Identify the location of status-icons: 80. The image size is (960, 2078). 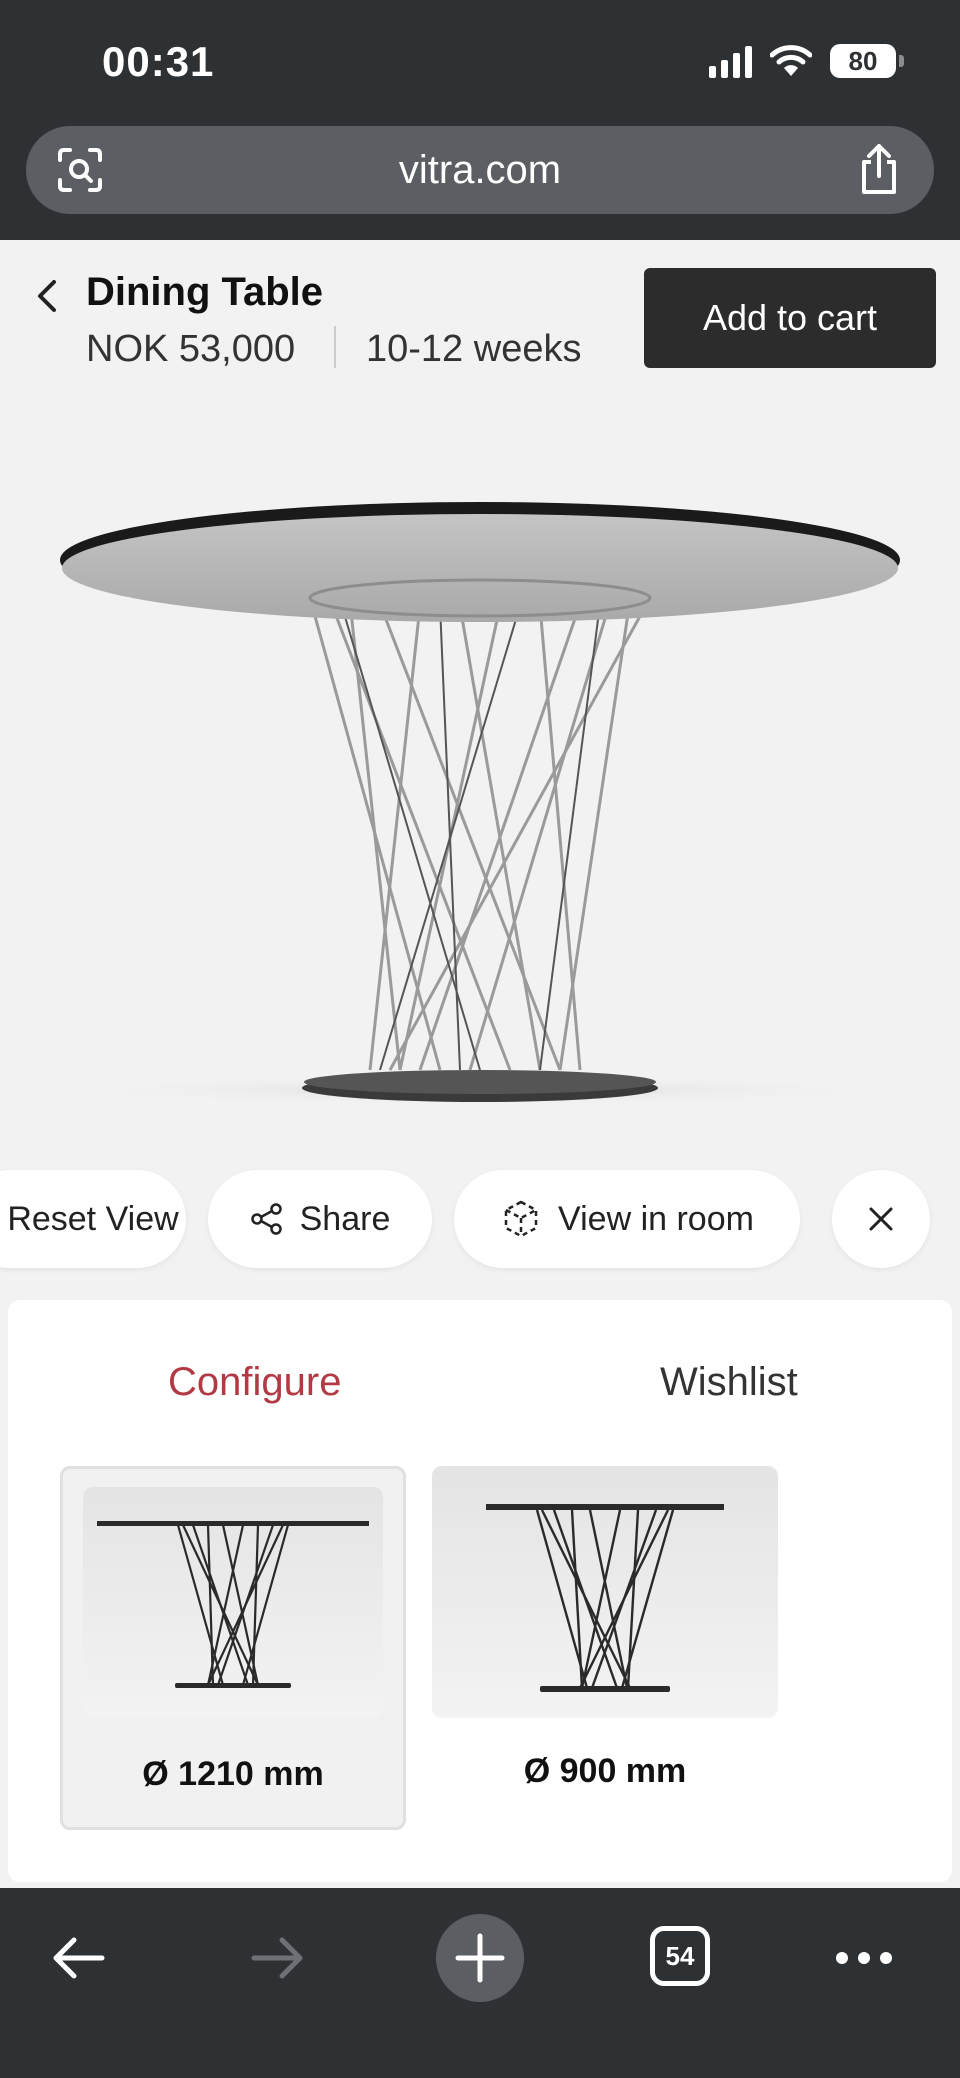
(806, 61).